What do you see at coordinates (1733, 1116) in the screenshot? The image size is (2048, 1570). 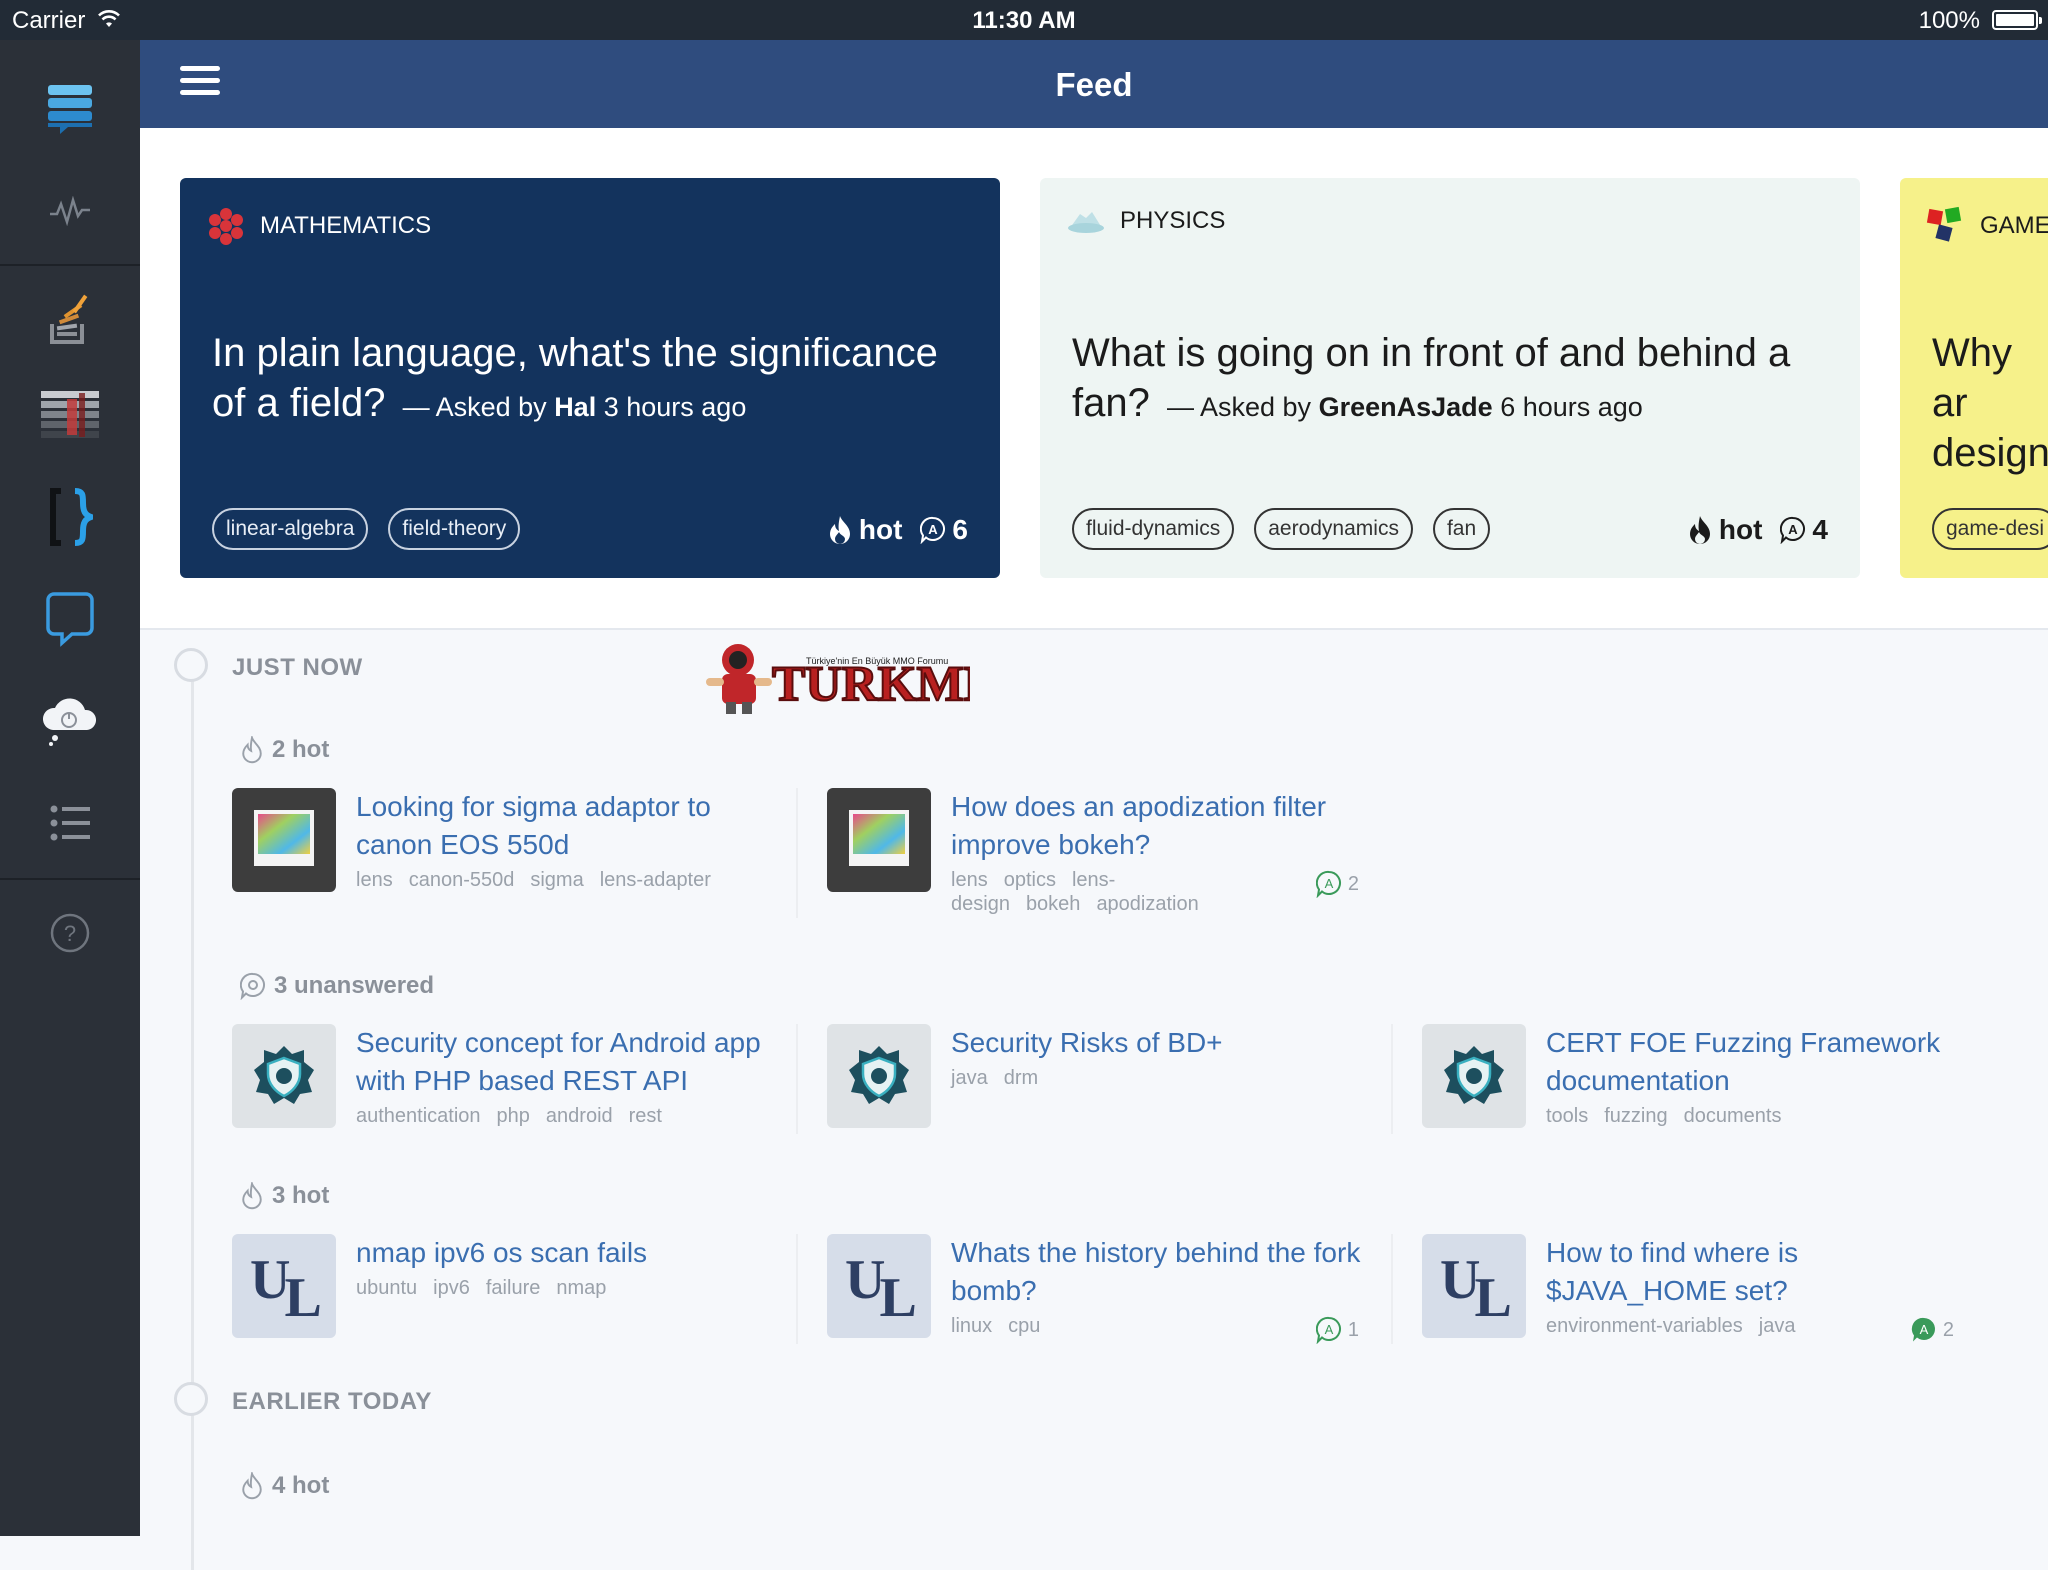 I see `tag: documents` at bounding box center [1733, 1116].